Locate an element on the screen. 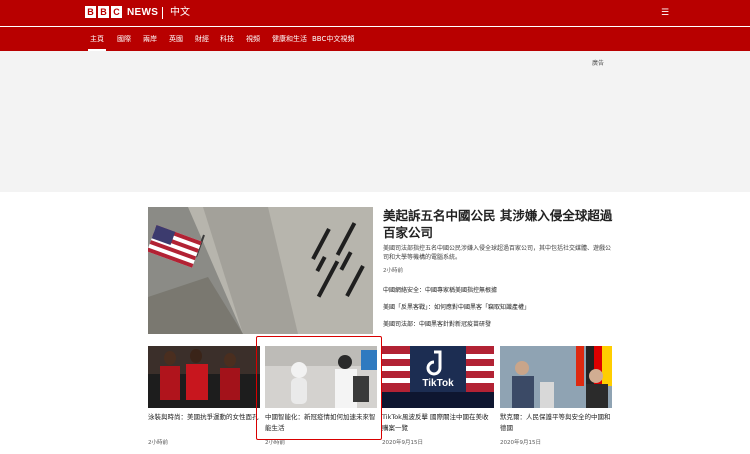 This screenshot has width=750, height=454. top-story-timestamp: 2小時前 is located at coordinates (393, 271).